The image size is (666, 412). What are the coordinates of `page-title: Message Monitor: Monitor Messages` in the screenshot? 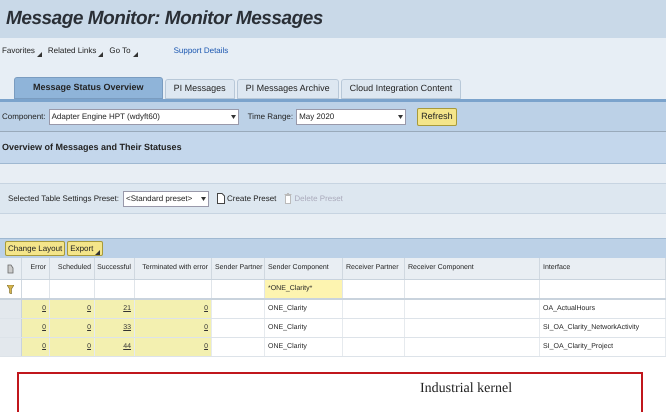 It's located at (164, 18).